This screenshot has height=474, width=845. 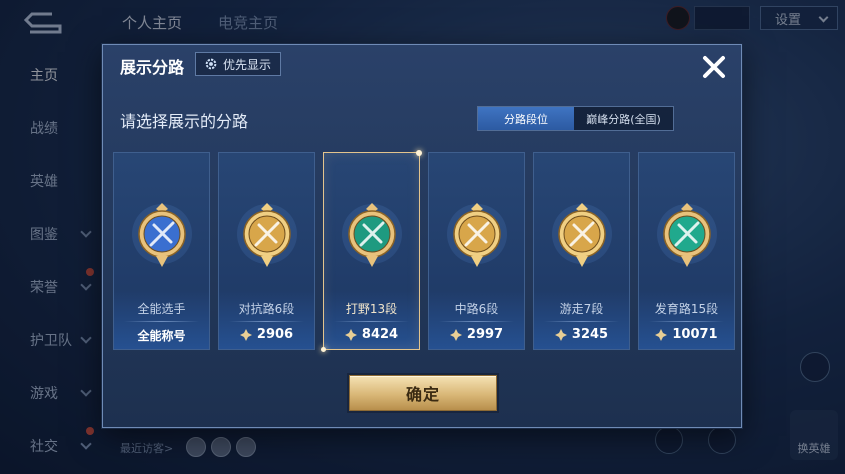 I want to click on lane-card: 打野13段 8424, so click(x=371, y=251).